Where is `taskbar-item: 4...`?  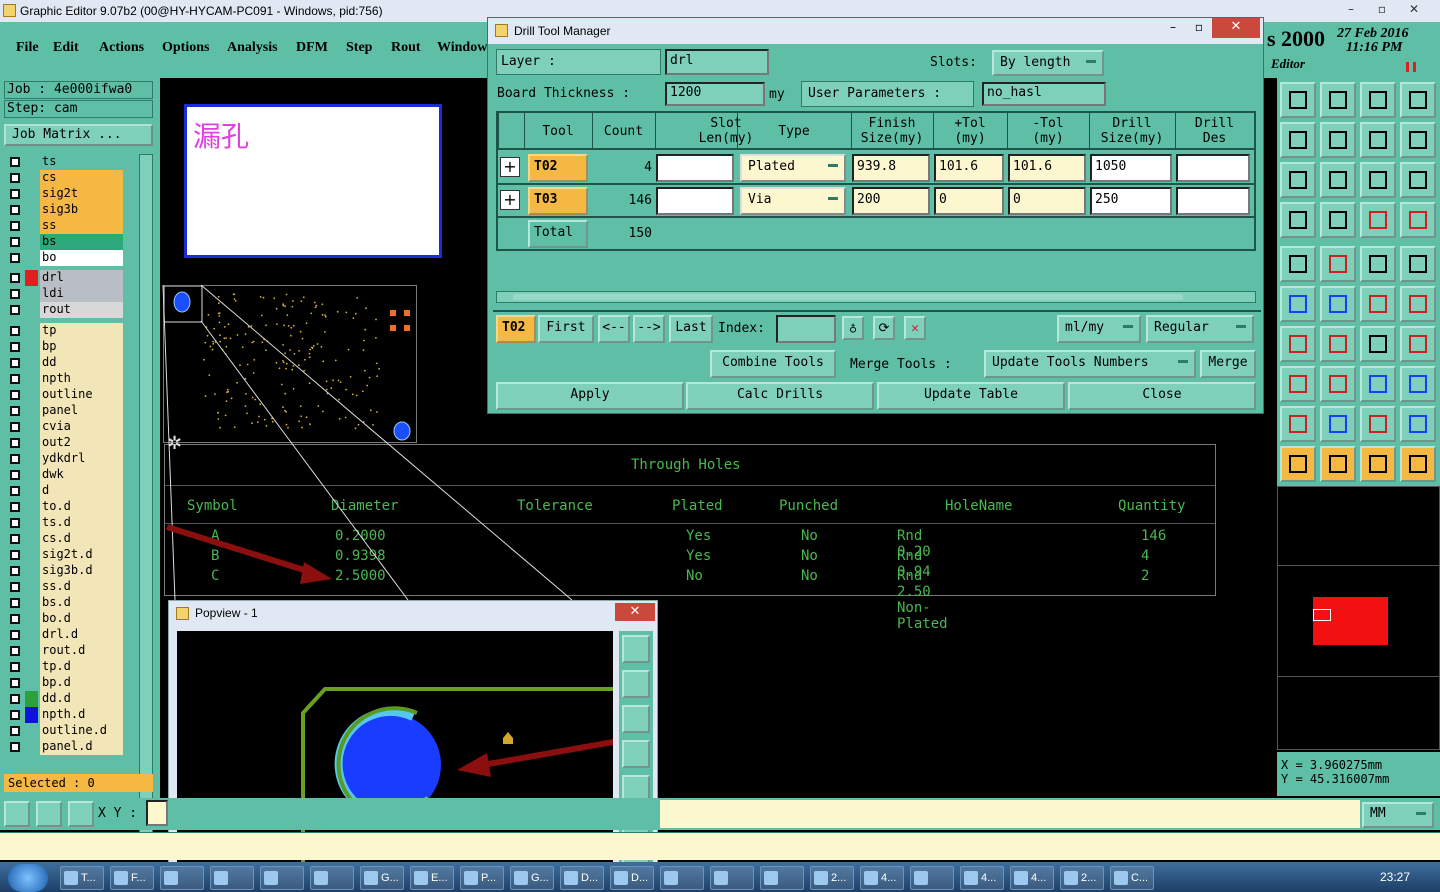 taskbar-item: 4... is located at coordinates (982, 878).